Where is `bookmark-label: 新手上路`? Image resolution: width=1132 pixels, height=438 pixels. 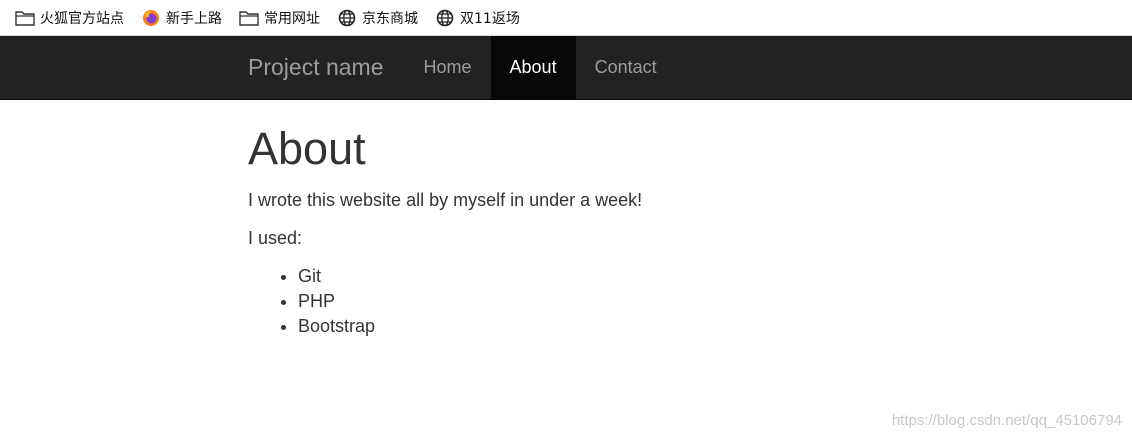 bookmark-label: 新手上路 is located at coordinates (194, 18).